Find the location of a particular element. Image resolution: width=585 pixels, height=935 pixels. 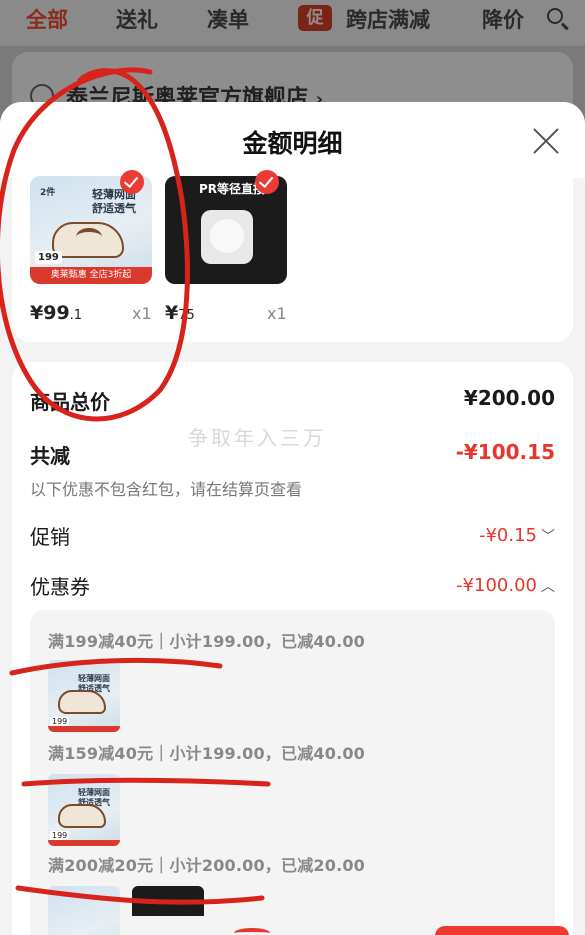

coupon-rule-1: 满199减40元｜小计199.00，已减40.00 is located at coordinates (207, 641).